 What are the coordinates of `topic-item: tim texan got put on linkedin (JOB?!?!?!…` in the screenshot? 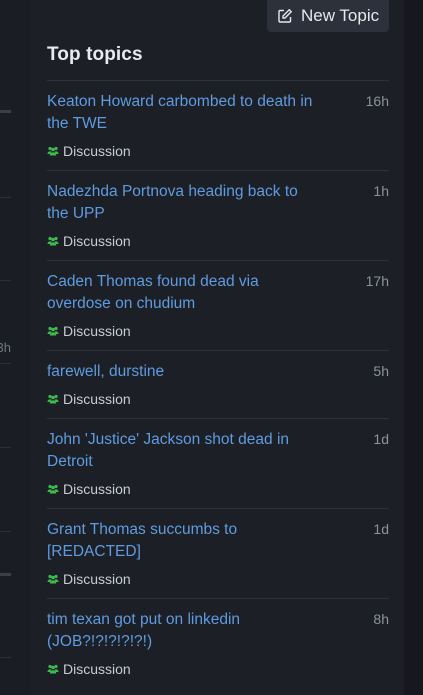 It's located at (218, 643).